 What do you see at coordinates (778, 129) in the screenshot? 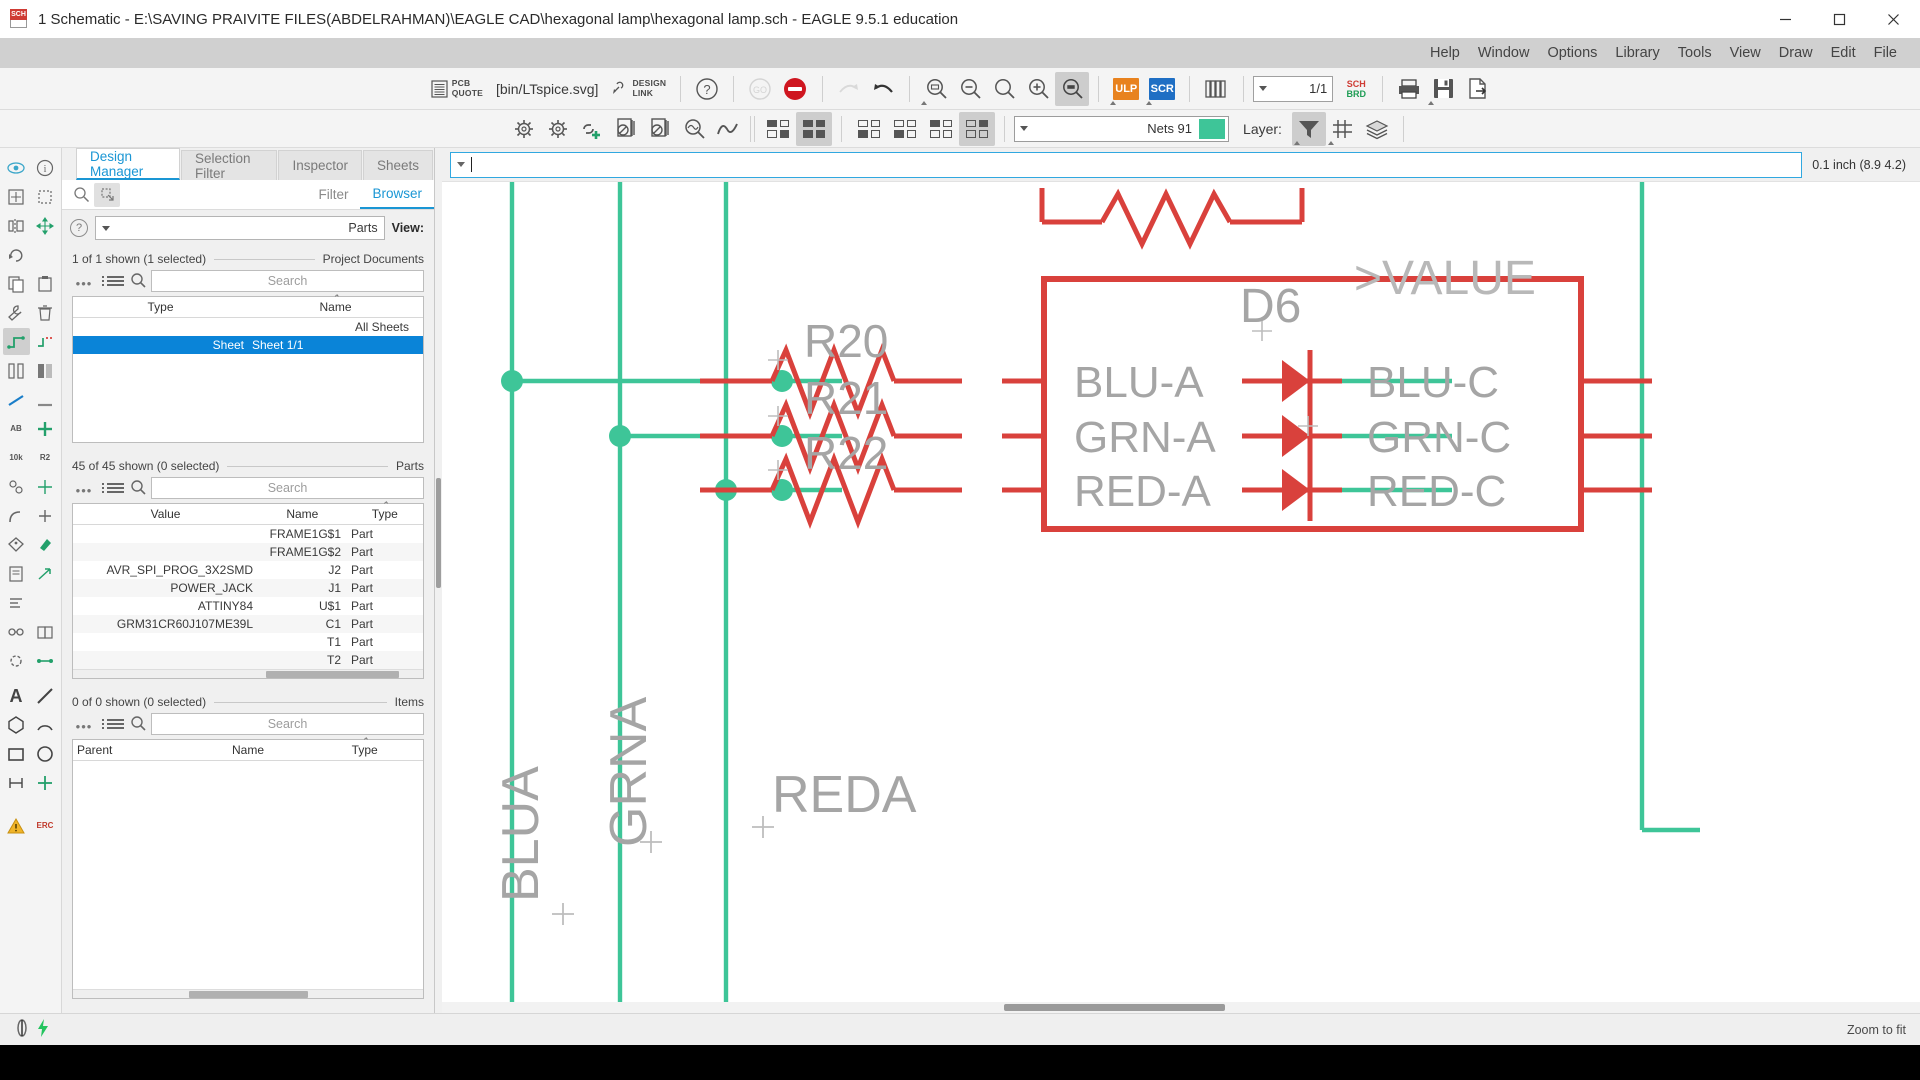
I see `layout-view-1-button` at bounding box center [778, 129].